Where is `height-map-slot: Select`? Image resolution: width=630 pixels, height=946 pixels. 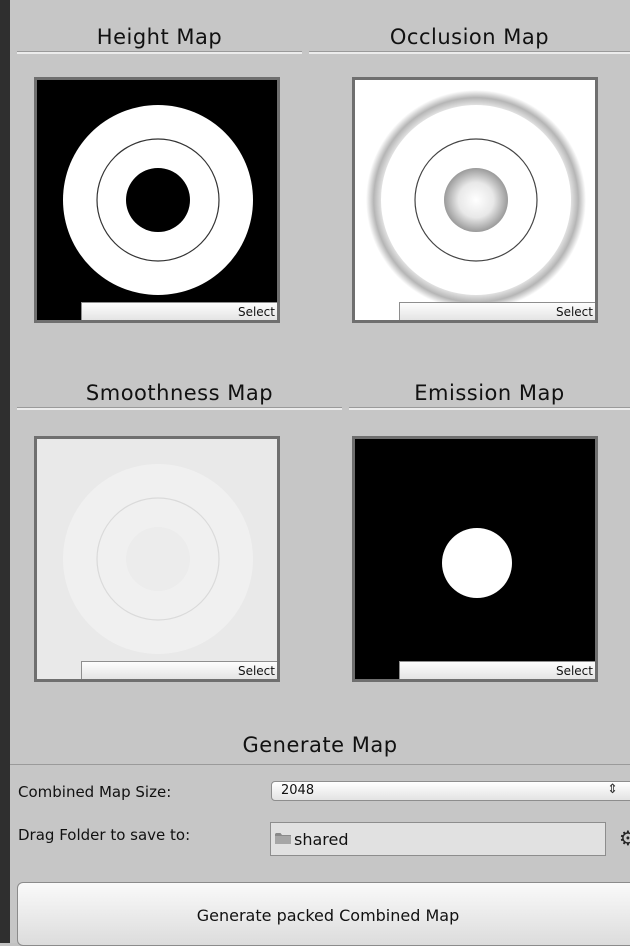
height-map-slot: Select is located at coordinates (157, 200).